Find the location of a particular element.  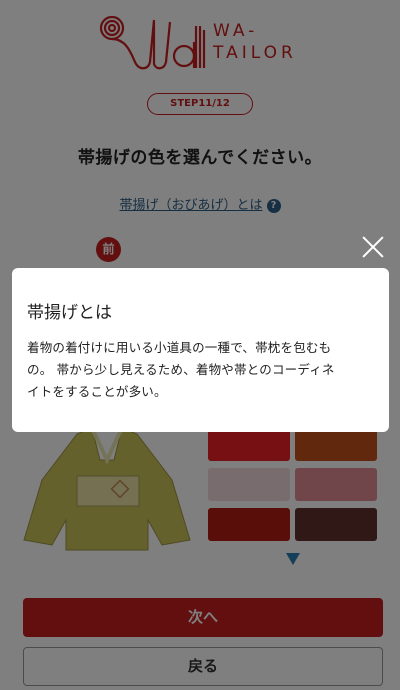

close-icon is located at coordinates (373, 247).